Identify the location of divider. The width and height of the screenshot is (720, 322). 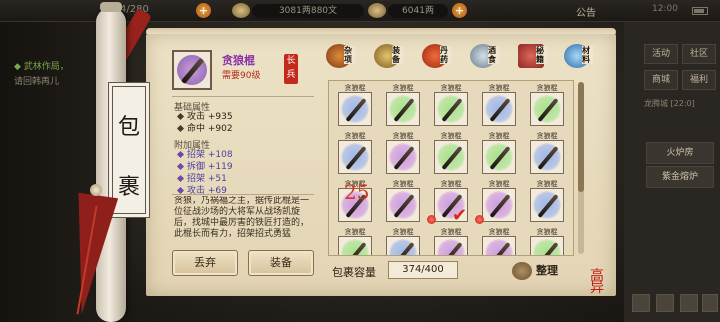
(243, 194).